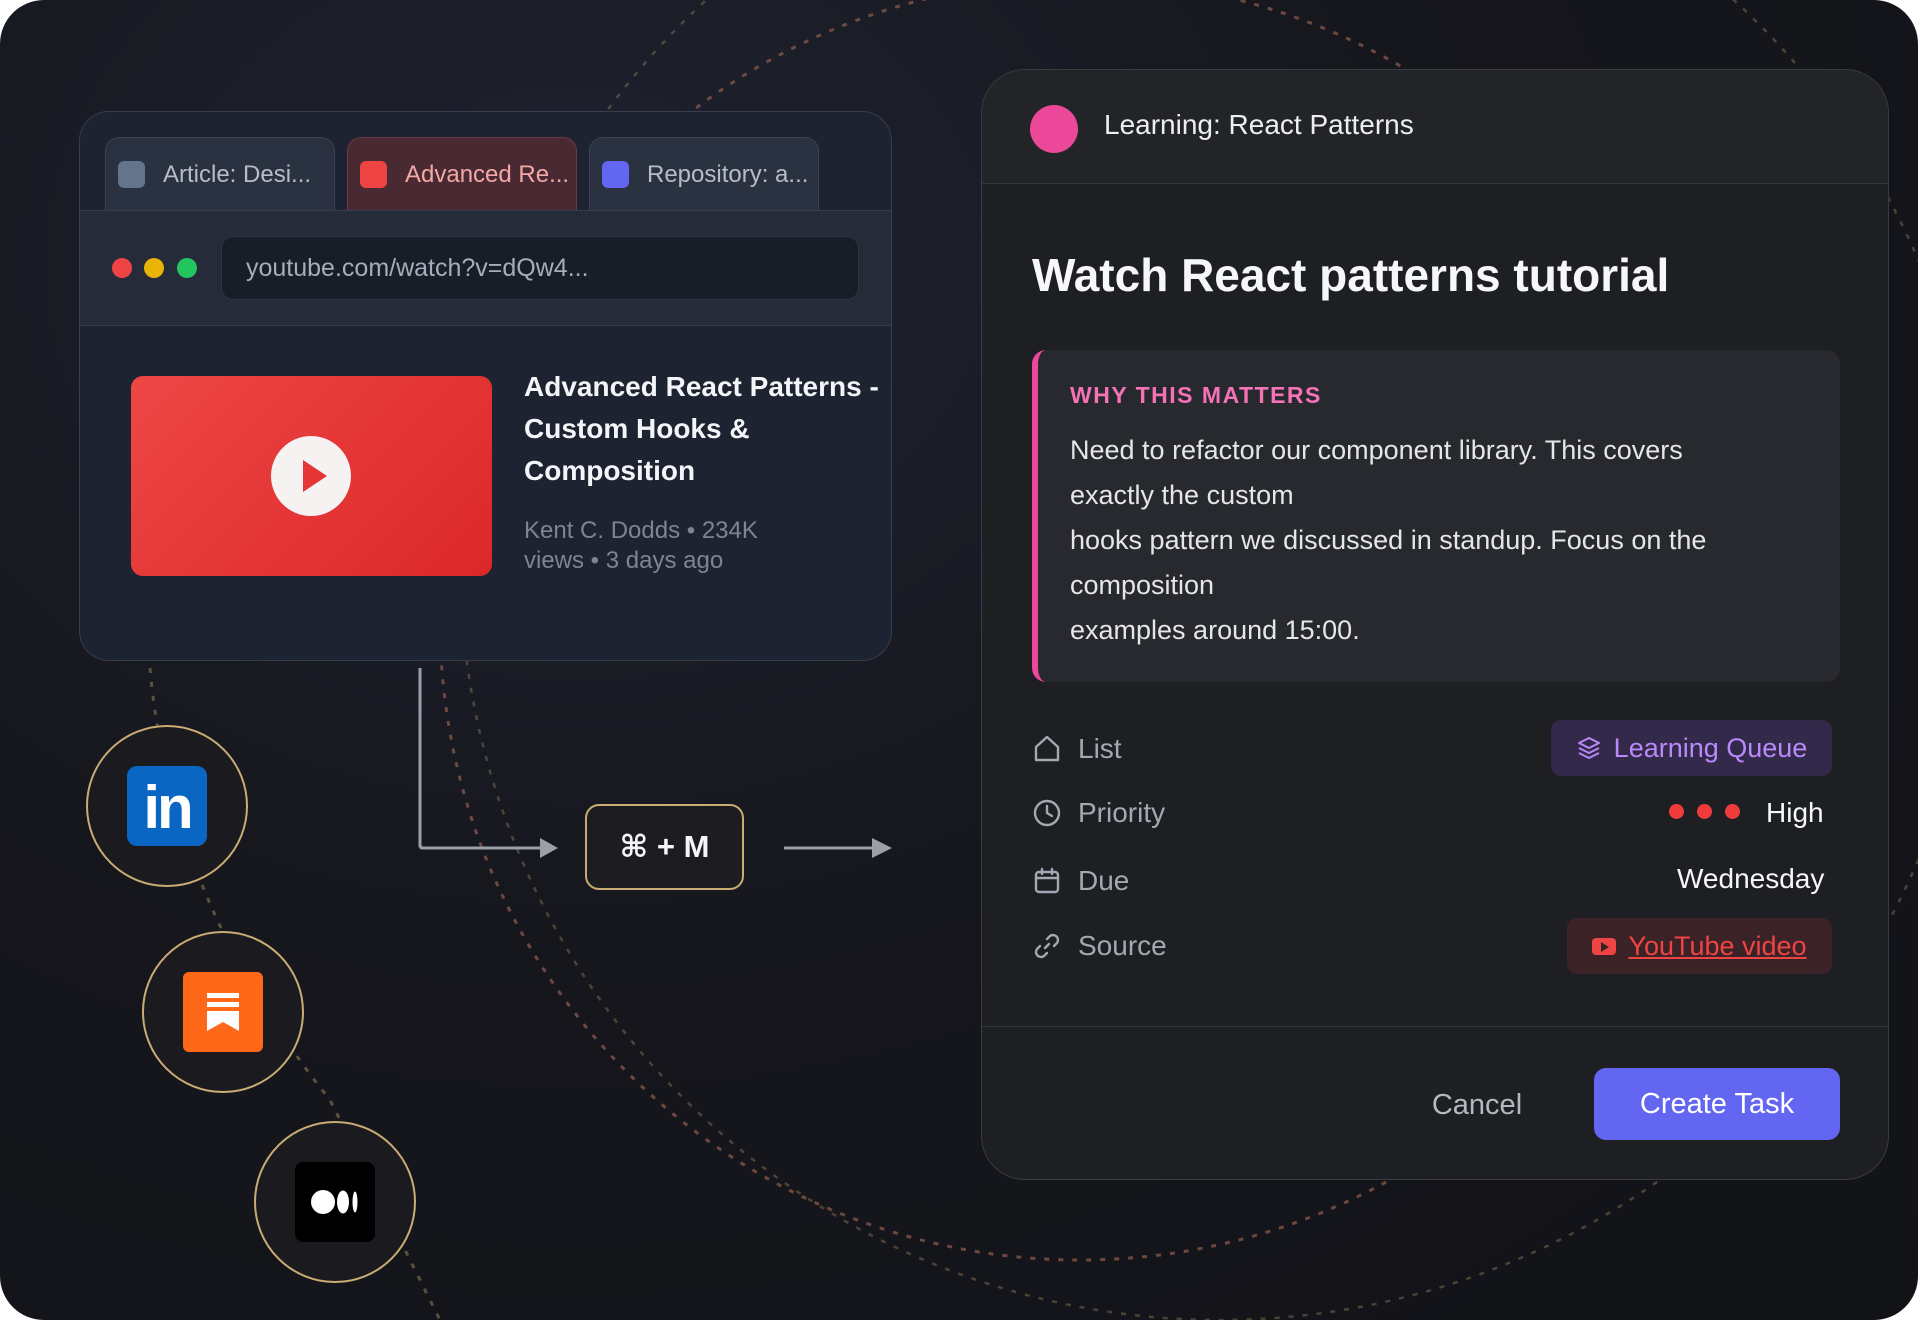 The width and height of the screenshot is (1918, 1320). What do you see at coordinates (1259, 124) in the screenshot?
I see `project-title: Learning: React Patterns` at bounding box center [1259, 124].